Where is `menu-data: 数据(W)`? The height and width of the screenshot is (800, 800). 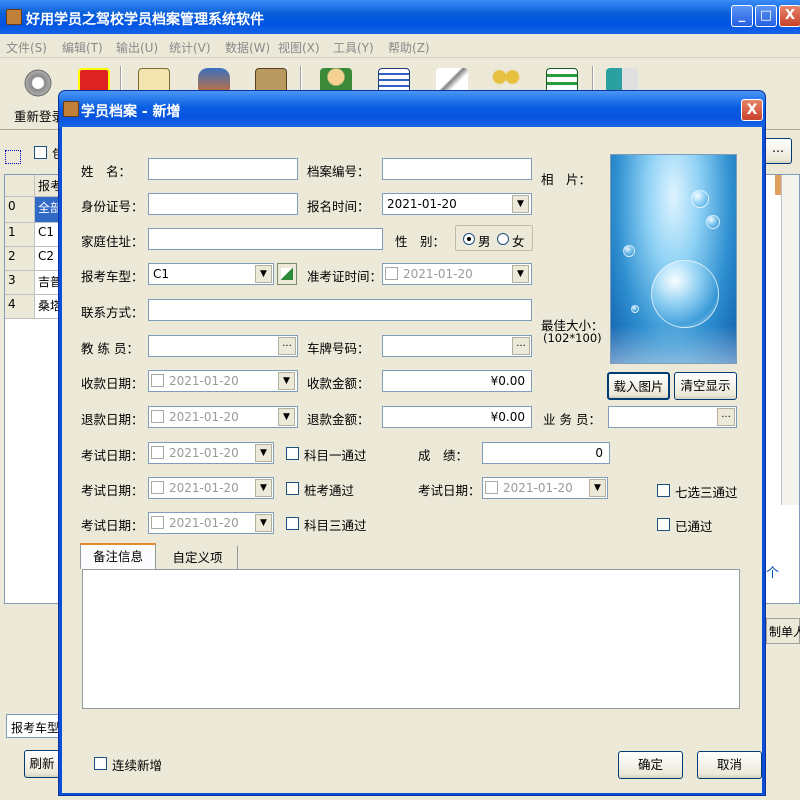
menu-data: 数据(W) is located at coordinates (247, 47).